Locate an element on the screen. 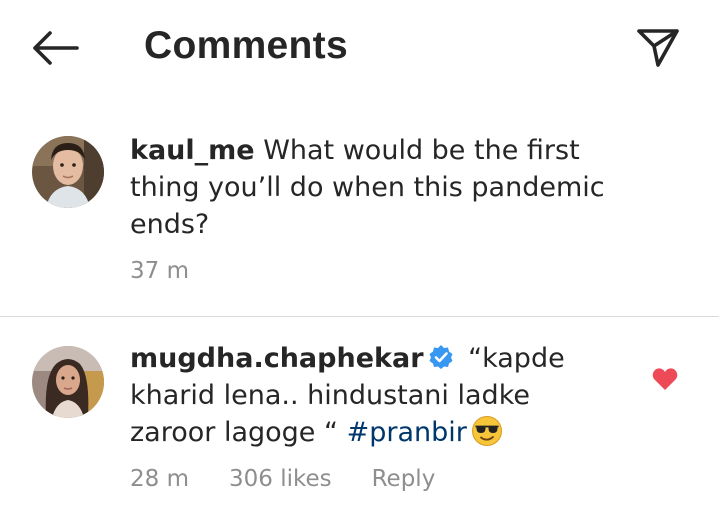 This screenshot has height=511, width=719. share-button is located at coordinates (658, 48).